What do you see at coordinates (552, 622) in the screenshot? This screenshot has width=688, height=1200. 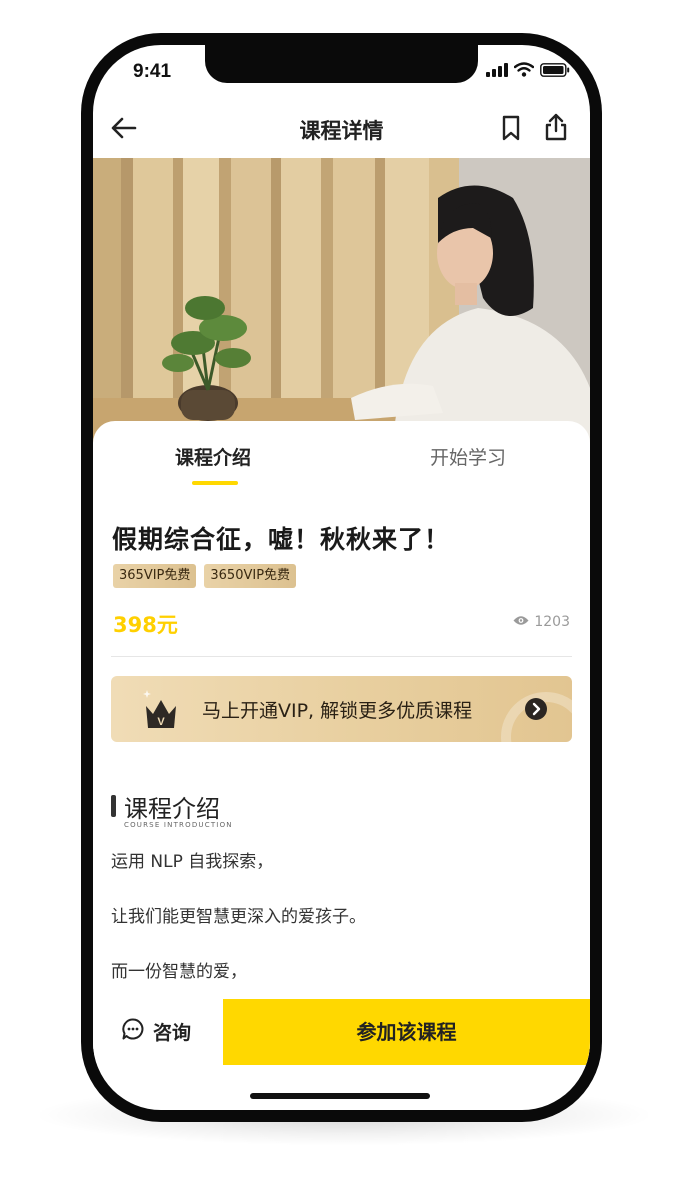 I see `view-count-value: 1203` at bounding box center [552, 622].